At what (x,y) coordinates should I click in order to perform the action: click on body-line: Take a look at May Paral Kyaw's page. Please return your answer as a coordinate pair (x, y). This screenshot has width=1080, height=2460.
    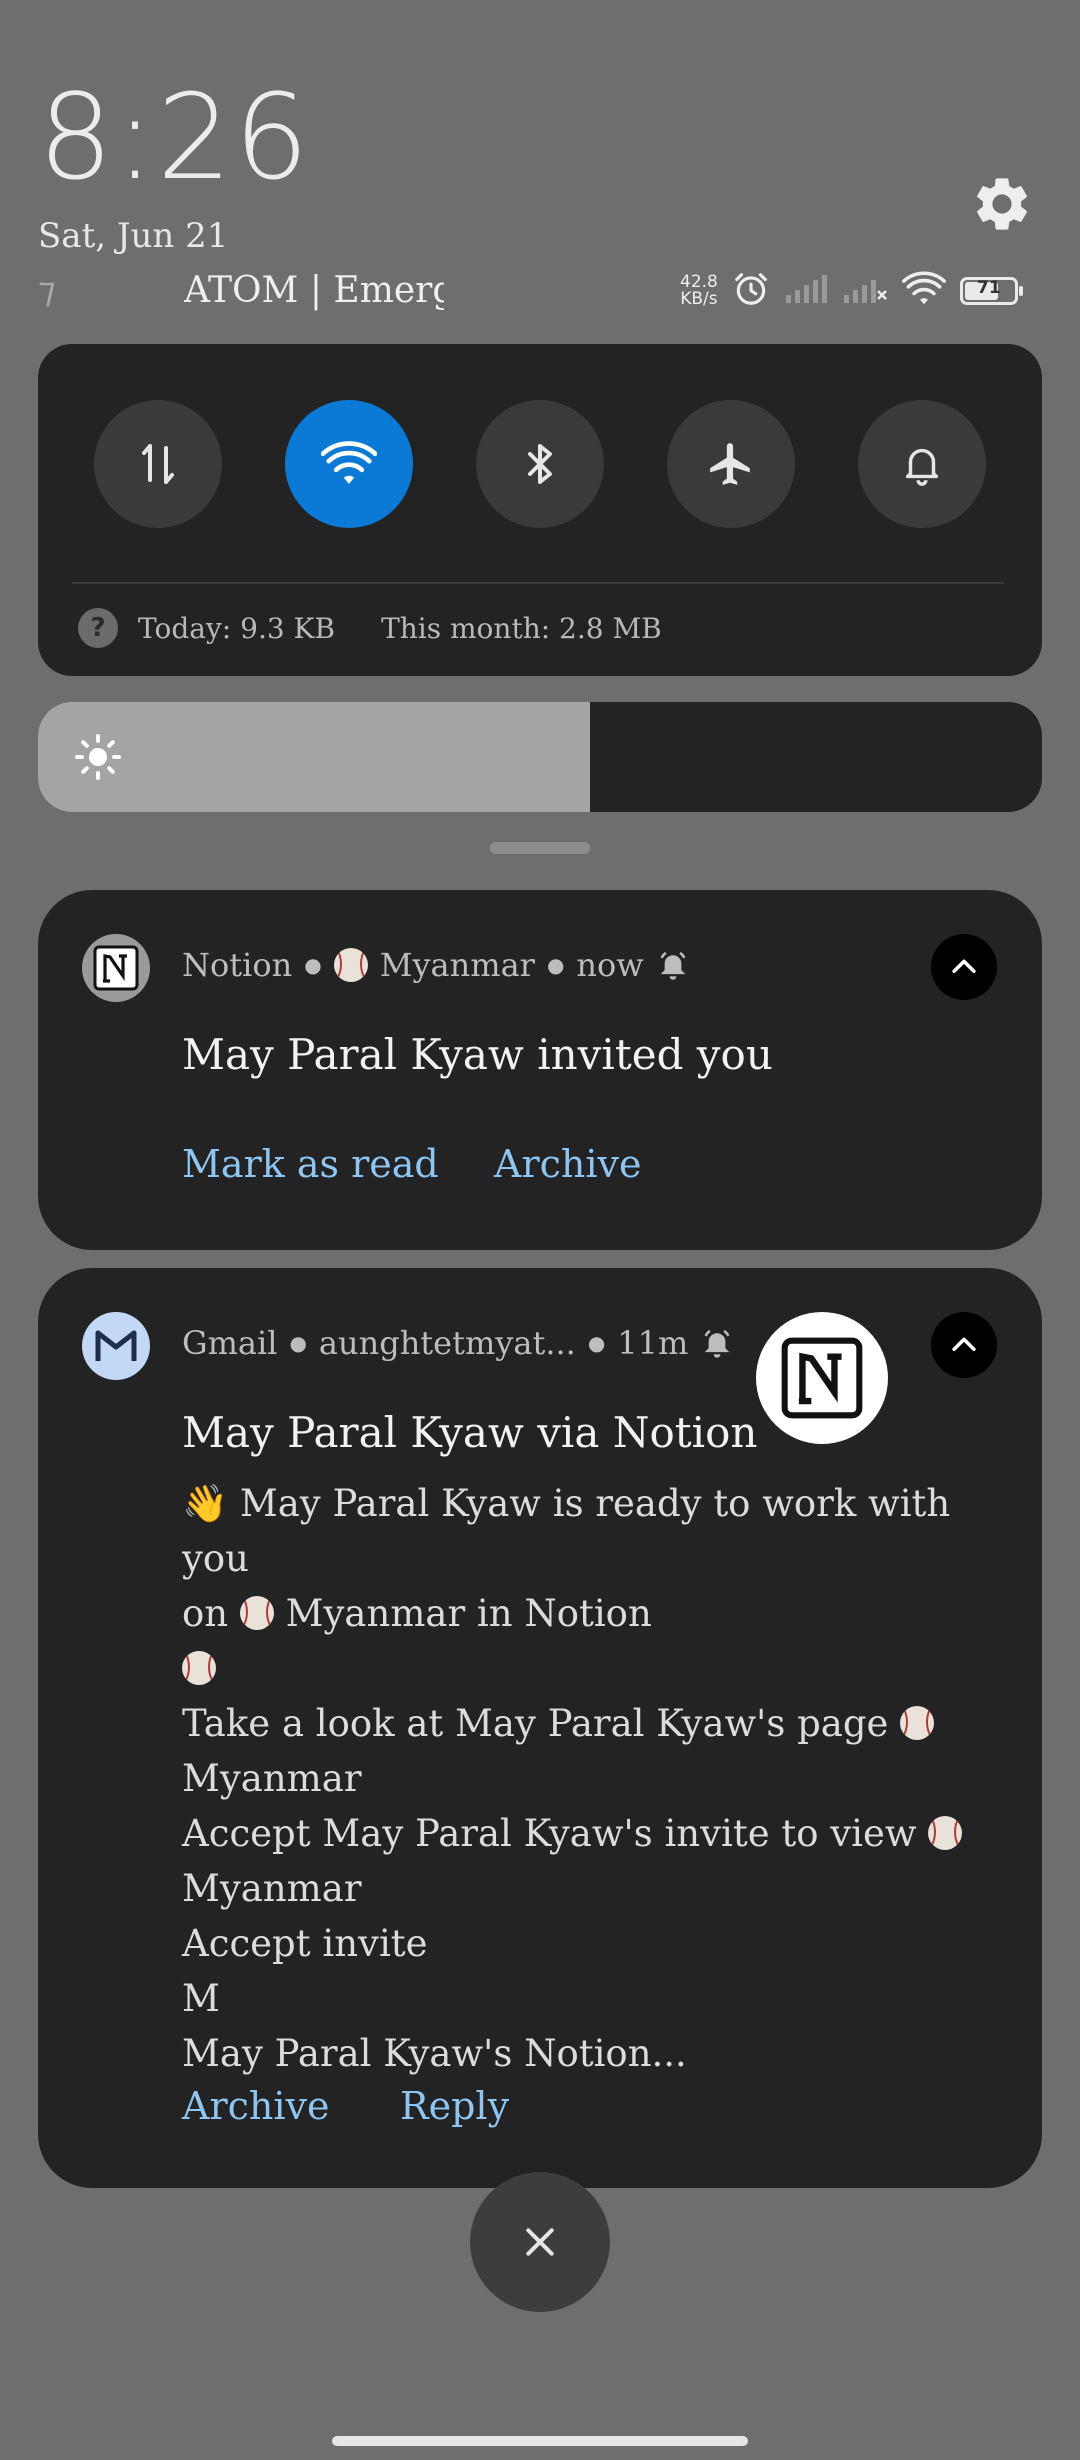
    Looking at the image, I should click on (597, 1723).